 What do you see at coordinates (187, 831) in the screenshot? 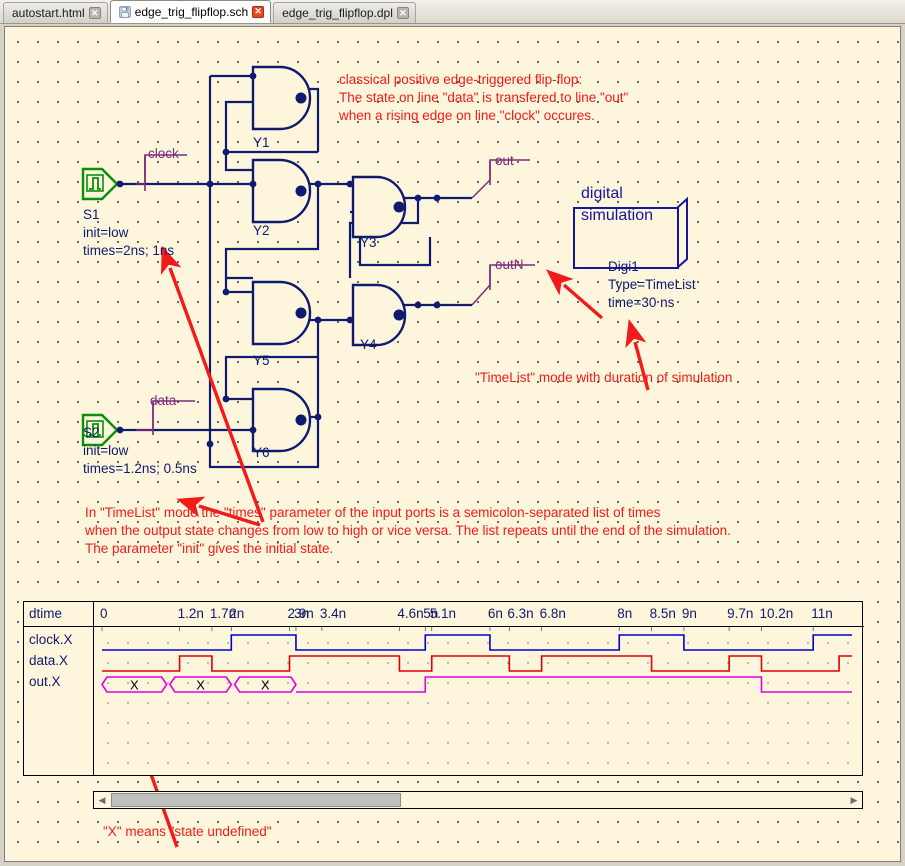
I see `annotation-x-meaning: "X" means "state undefined"` at bounding box center [187, 831].